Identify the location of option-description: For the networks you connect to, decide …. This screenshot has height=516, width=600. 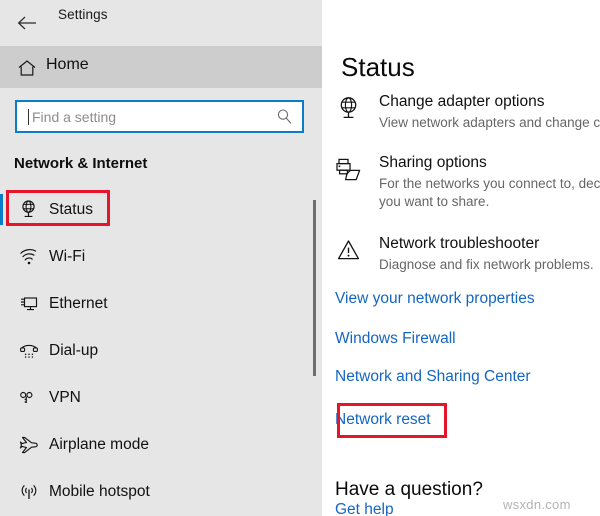
(489, 192).